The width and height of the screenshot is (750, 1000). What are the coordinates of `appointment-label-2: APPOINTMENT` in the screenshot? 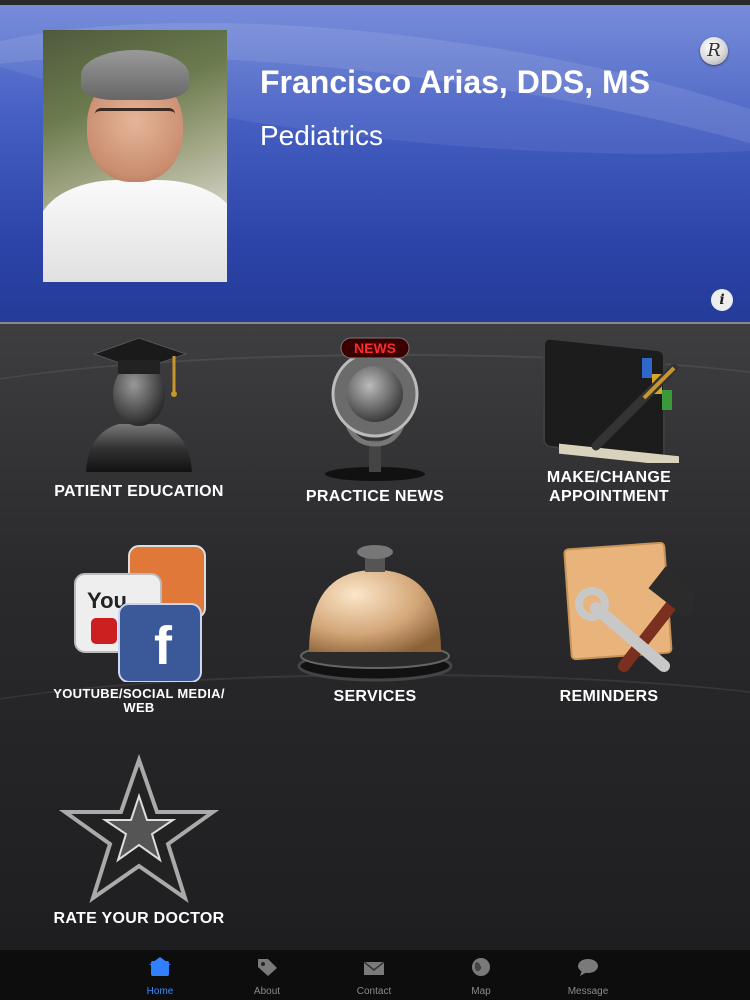 It's located at (609, 496).